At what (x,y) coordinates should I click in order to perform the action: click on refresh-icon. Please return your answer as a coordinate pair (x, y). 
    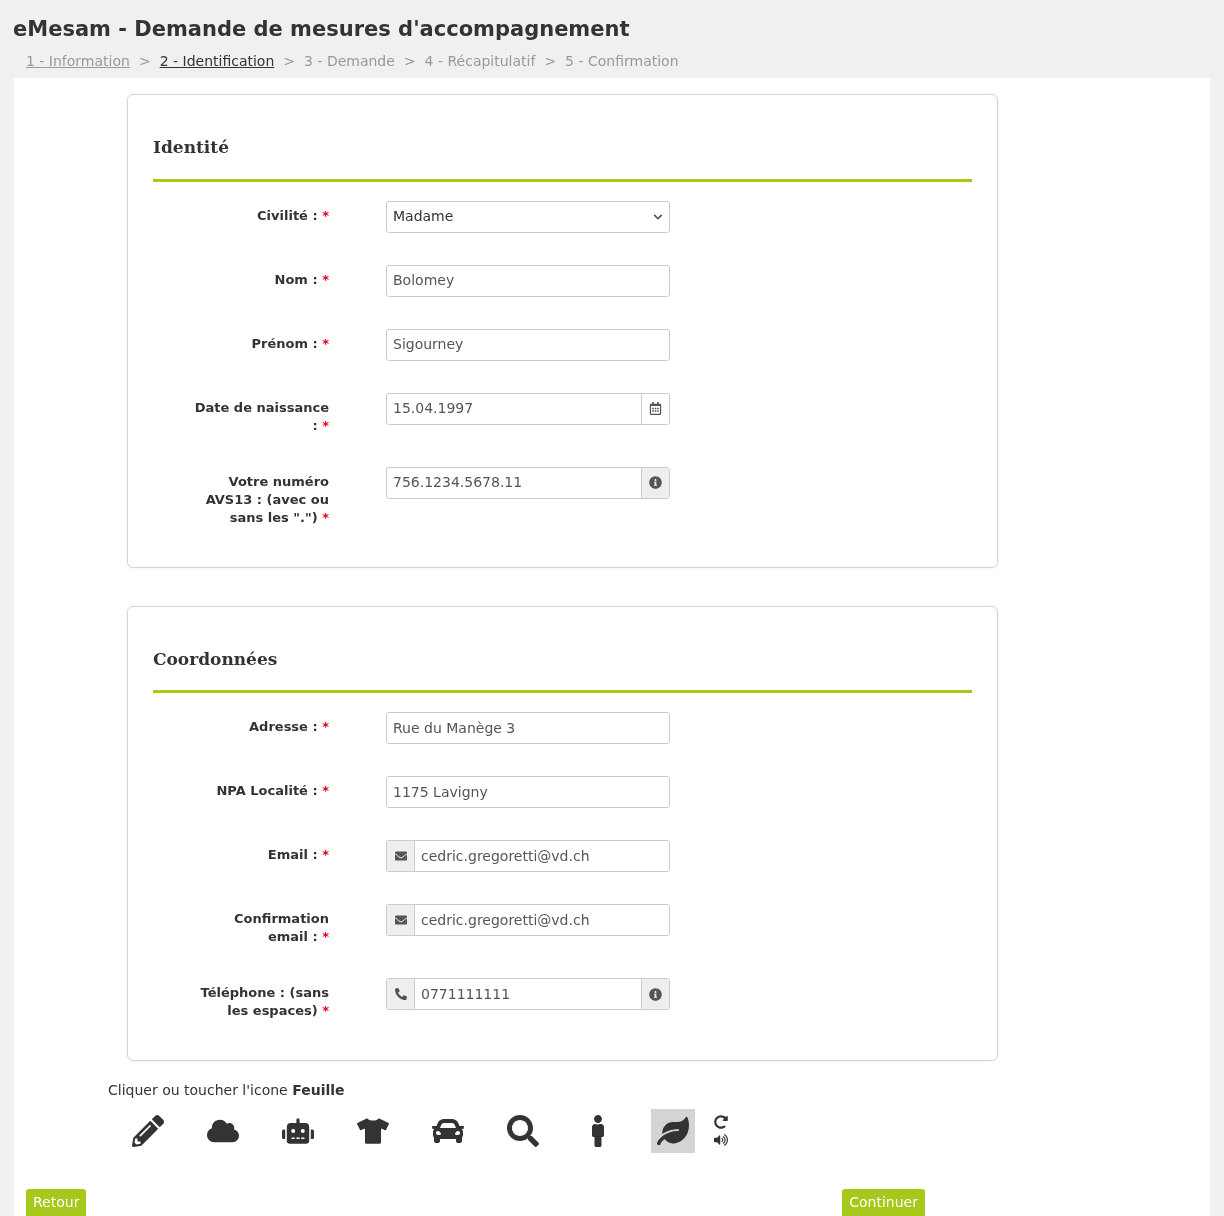
    Looking at the image, I should click on (721, 1122).